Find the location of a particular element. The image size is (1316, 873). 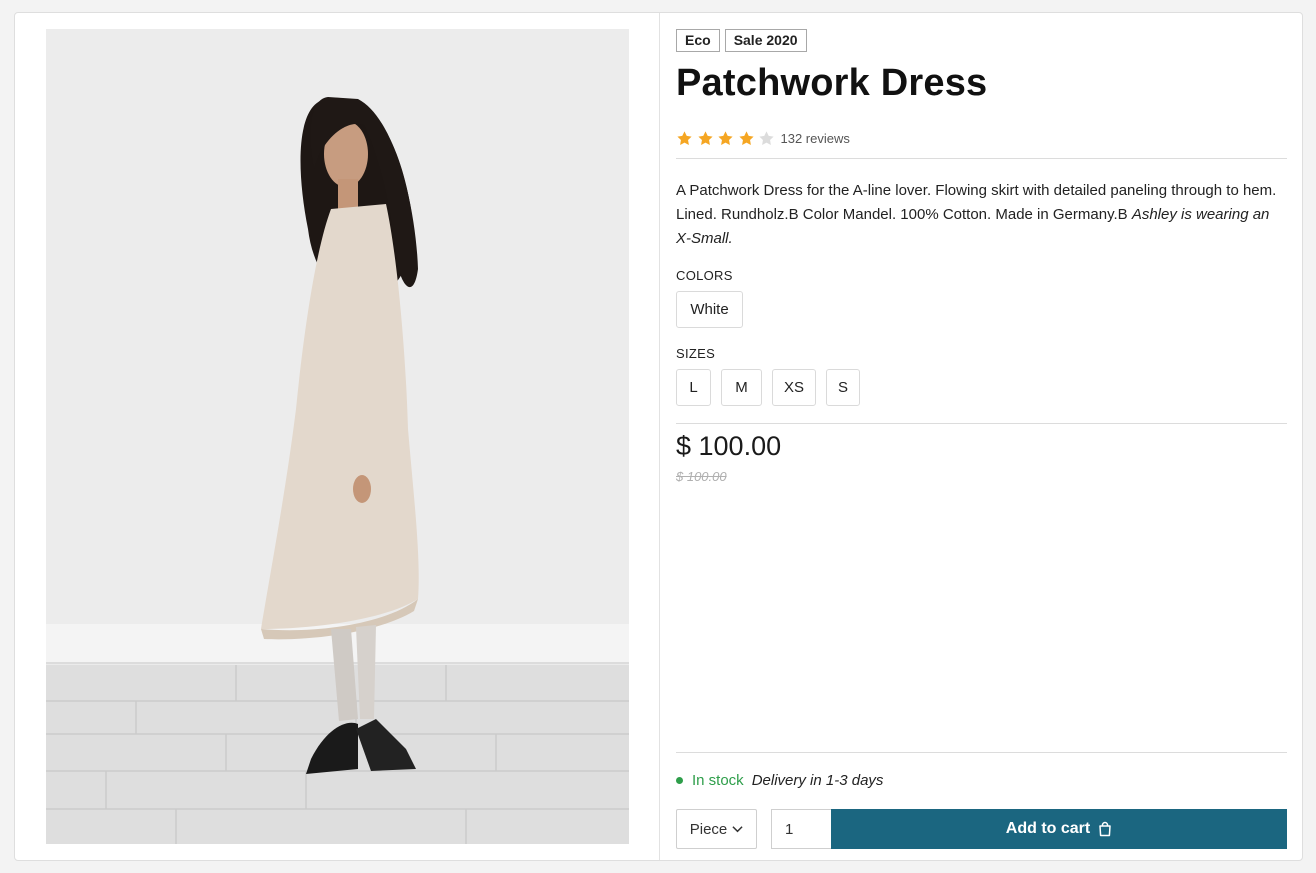

delivery-info: Delivery in 1-3 days is located at coordinates (817, 780).